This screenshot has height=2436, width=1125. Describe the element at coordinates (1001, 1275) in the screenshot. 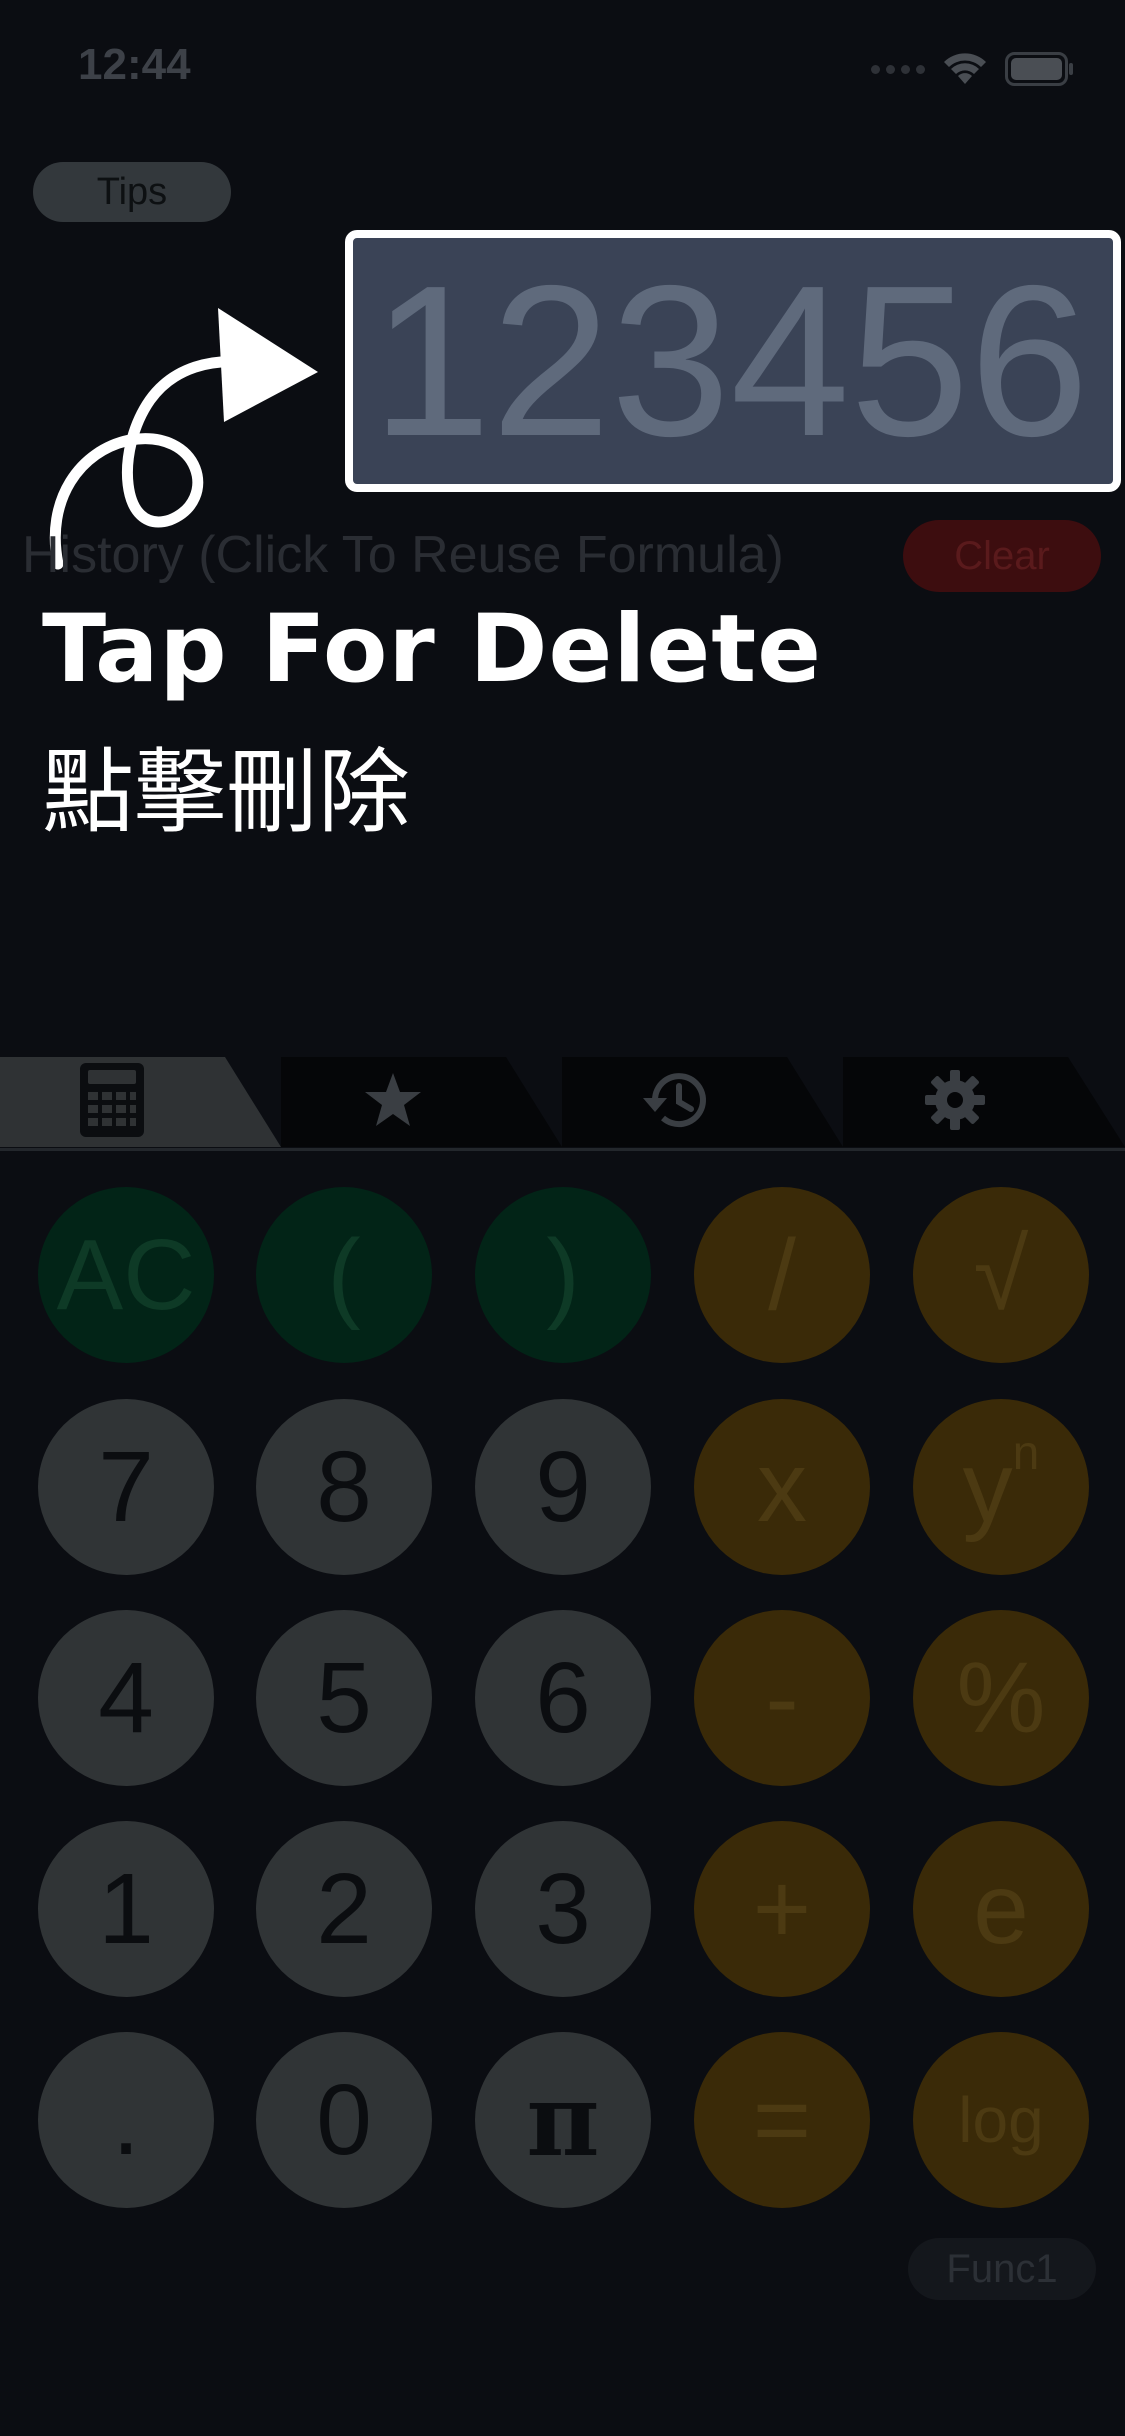

I see `key-sqrt: √` at that location.